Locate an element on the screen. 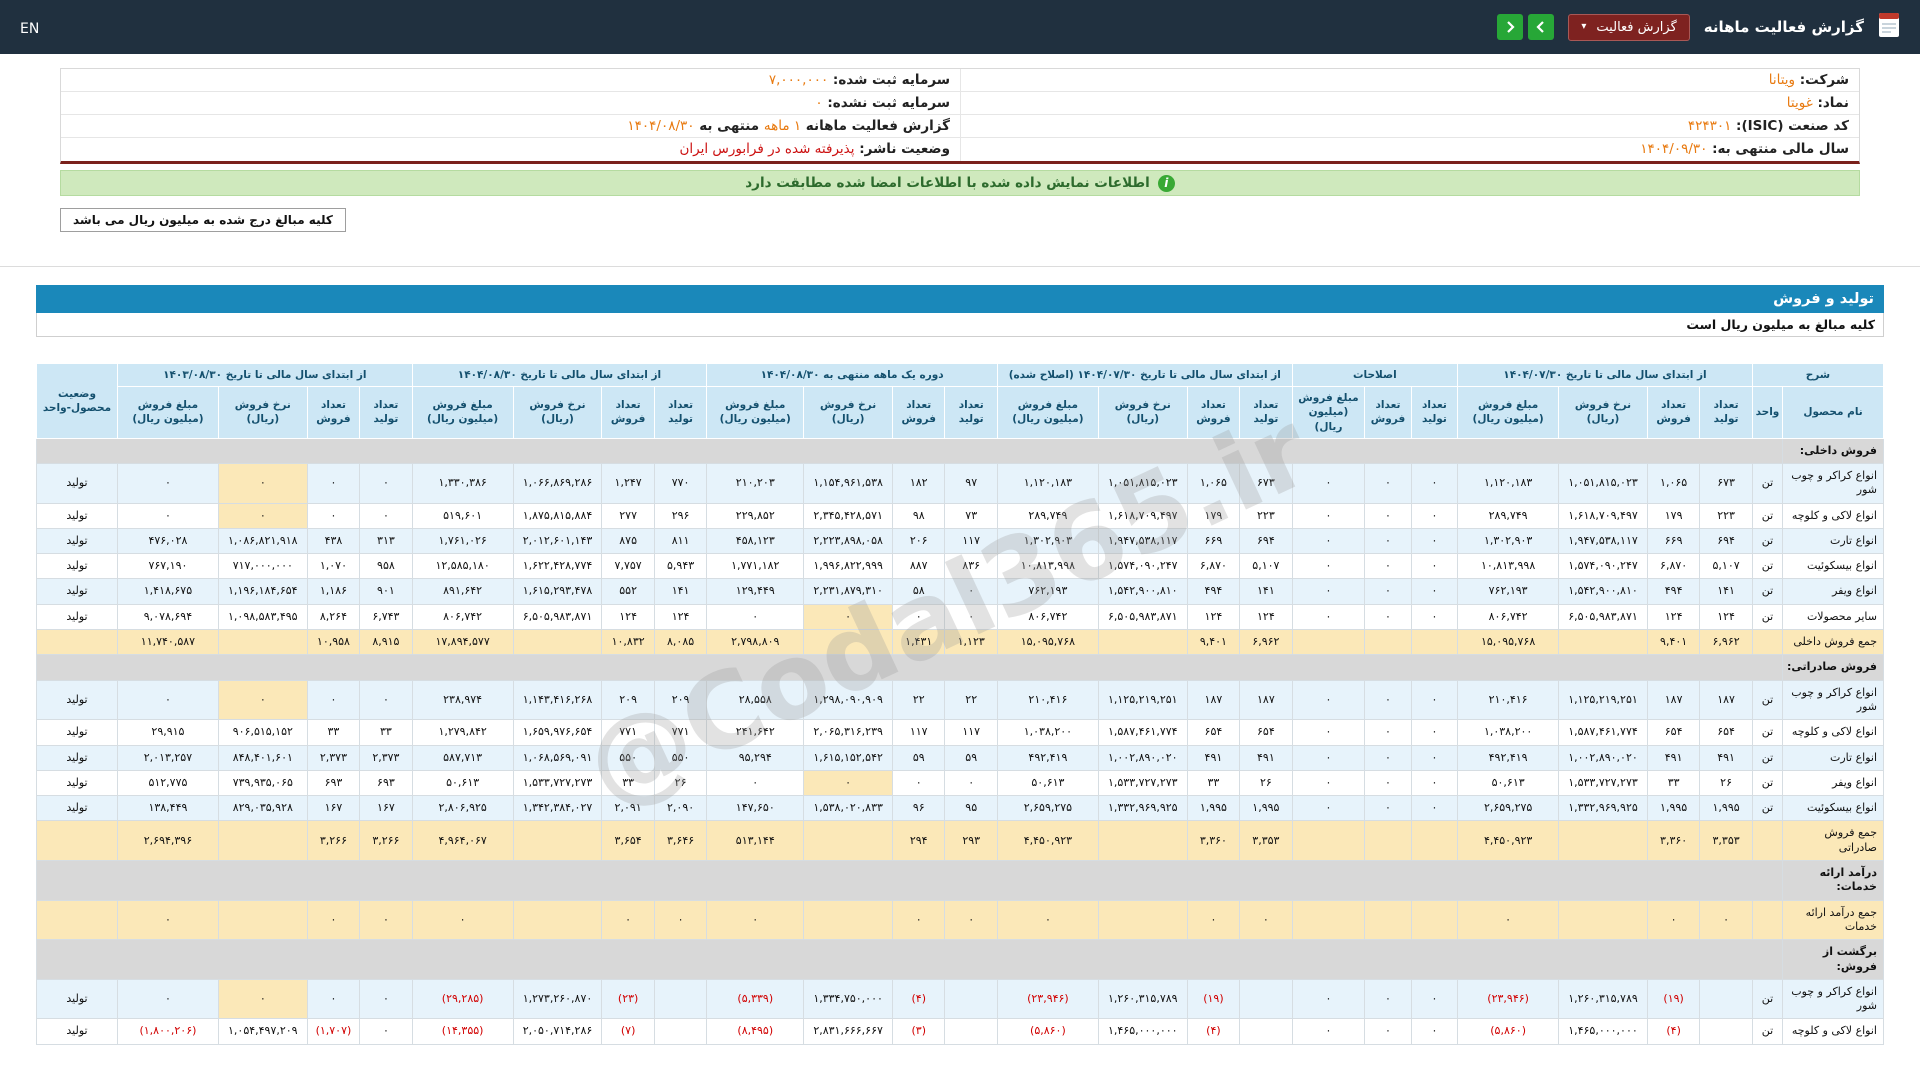 The width and height of the screenshot is (1920, 1080). value-cell: ۱,۸۷۵,۸۱۵,۸۸۴ is located at coordinates (557, 515).